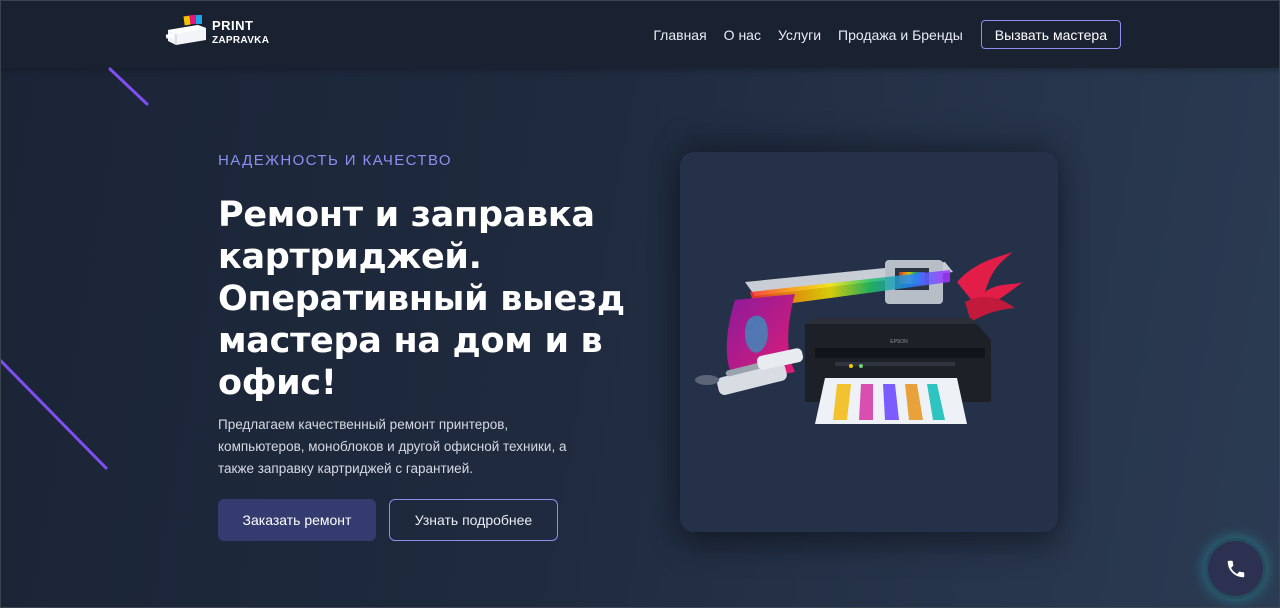  Describe the element at coordinates (335, 160) in the screenshot. I see `hero-eyebrow: НАДЕЖНОСТЬ И КАЧЕСТВО` at that location.